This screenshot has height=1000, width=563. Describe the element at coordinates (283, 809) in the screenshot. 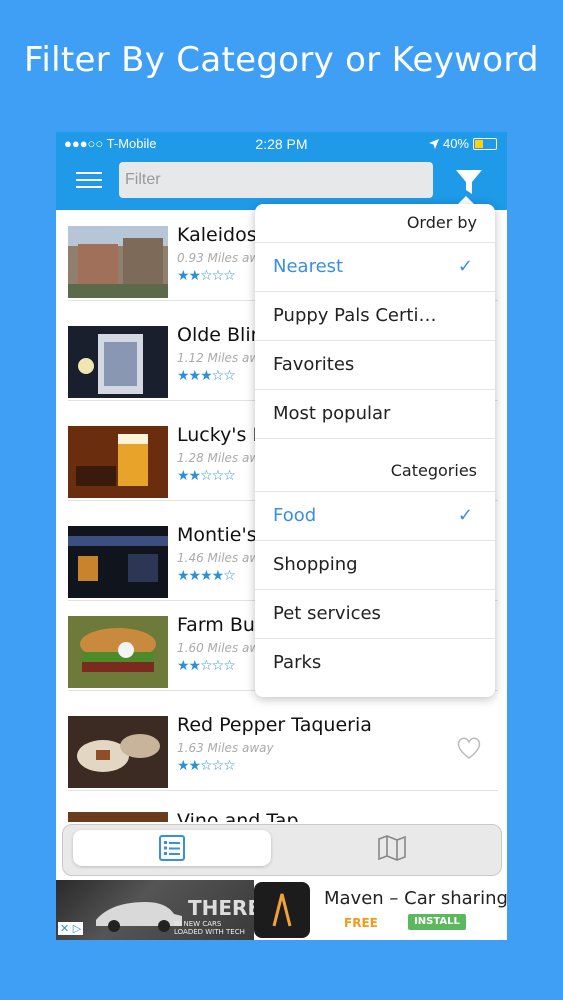

I see `list-item: Vino and Tap` at that location.